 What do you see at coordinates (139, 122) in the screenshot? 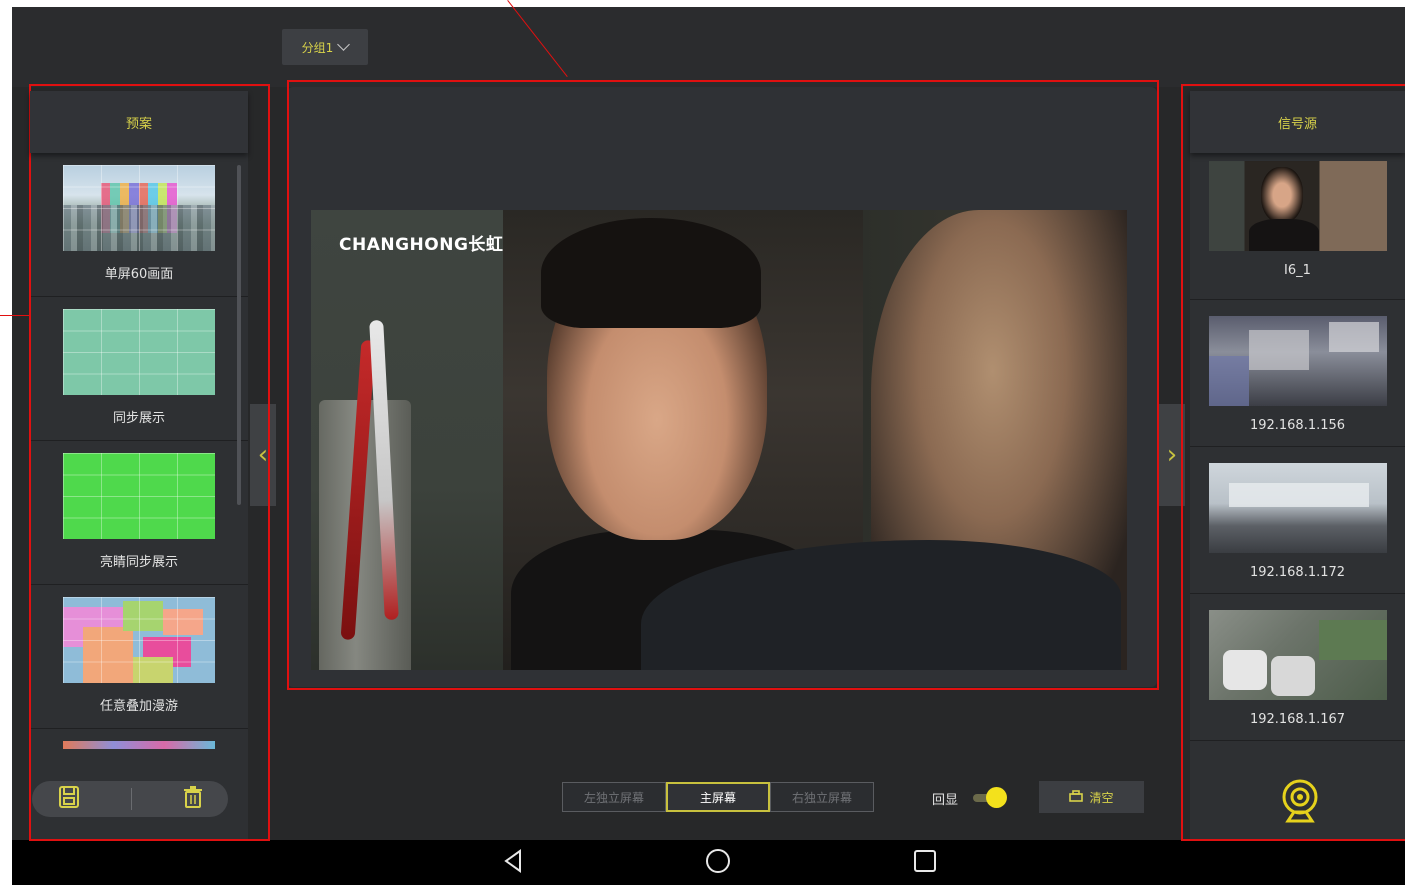
I see `preset-panel-title: 预案` at bounding box center [139, 122].